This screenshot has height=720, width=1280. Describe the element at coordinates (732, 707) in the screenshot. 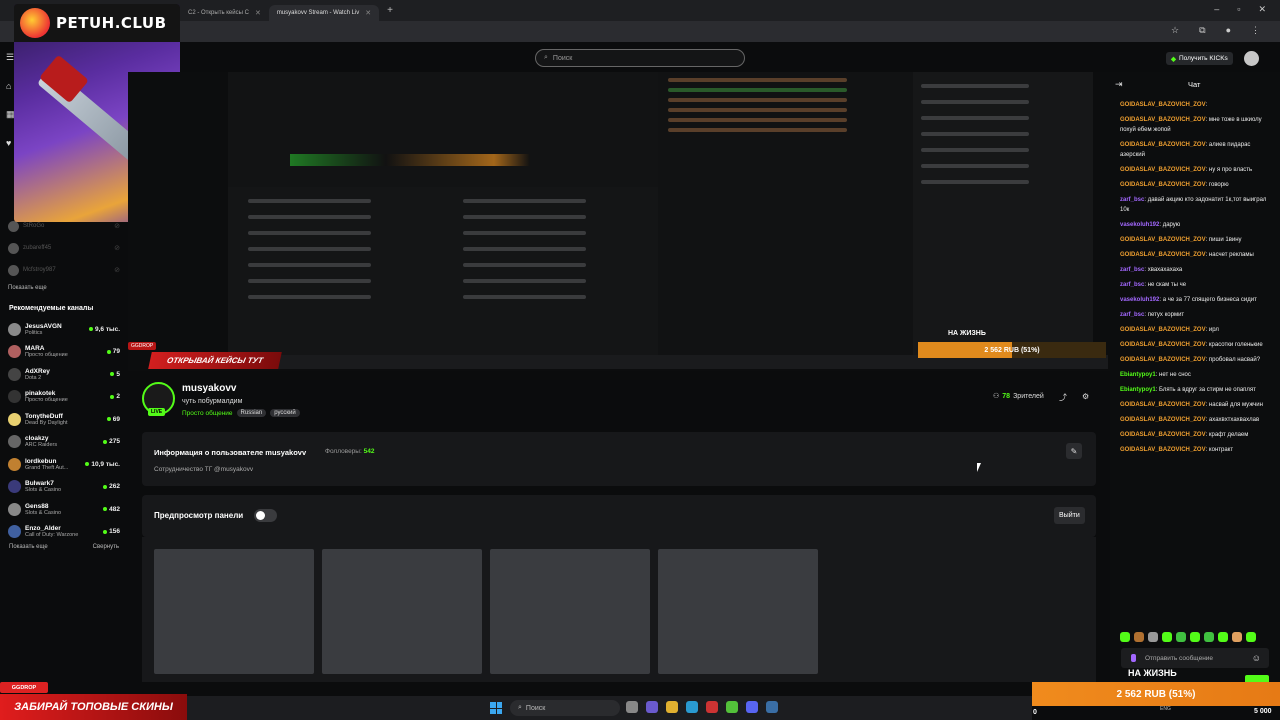

I see `browser-icon` at that location.